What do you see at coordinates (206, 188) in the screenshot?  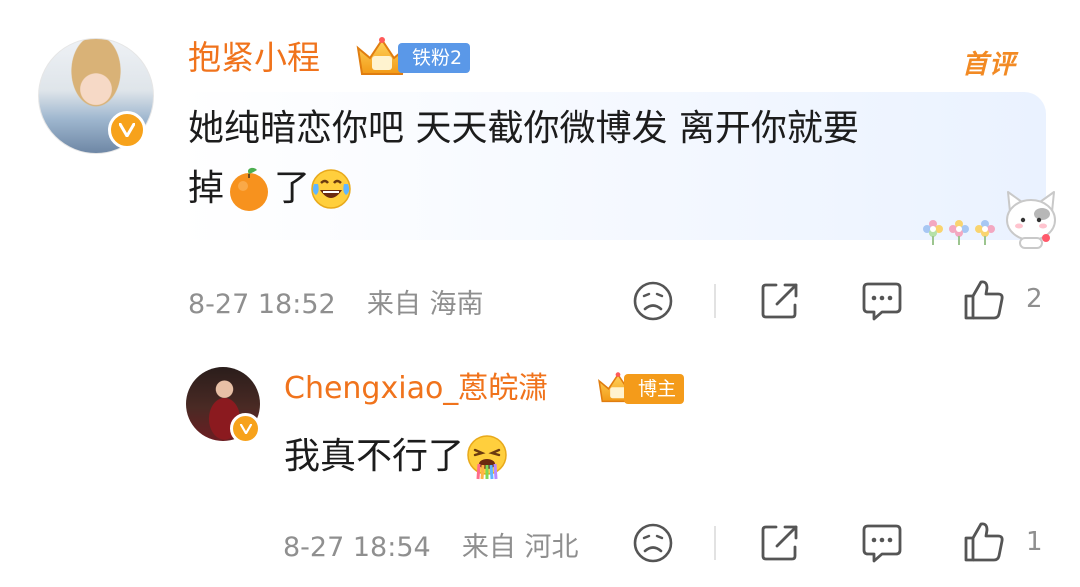 I see `comment-text-fragment: 掉` at bounding box center [206, 188].